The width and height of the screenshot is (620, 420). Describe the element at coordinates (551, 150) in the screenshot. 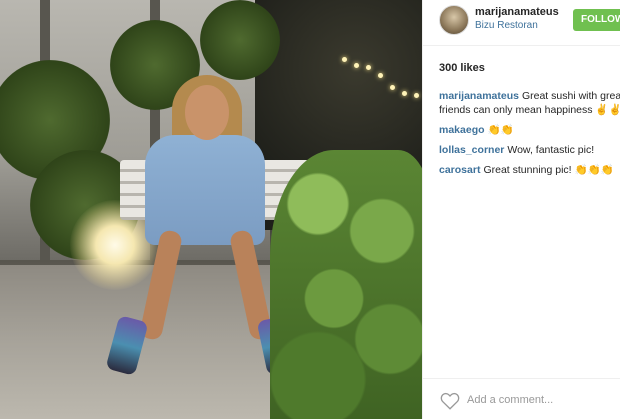

I see `comment-text: Wow, fantastic pic!` at that location.